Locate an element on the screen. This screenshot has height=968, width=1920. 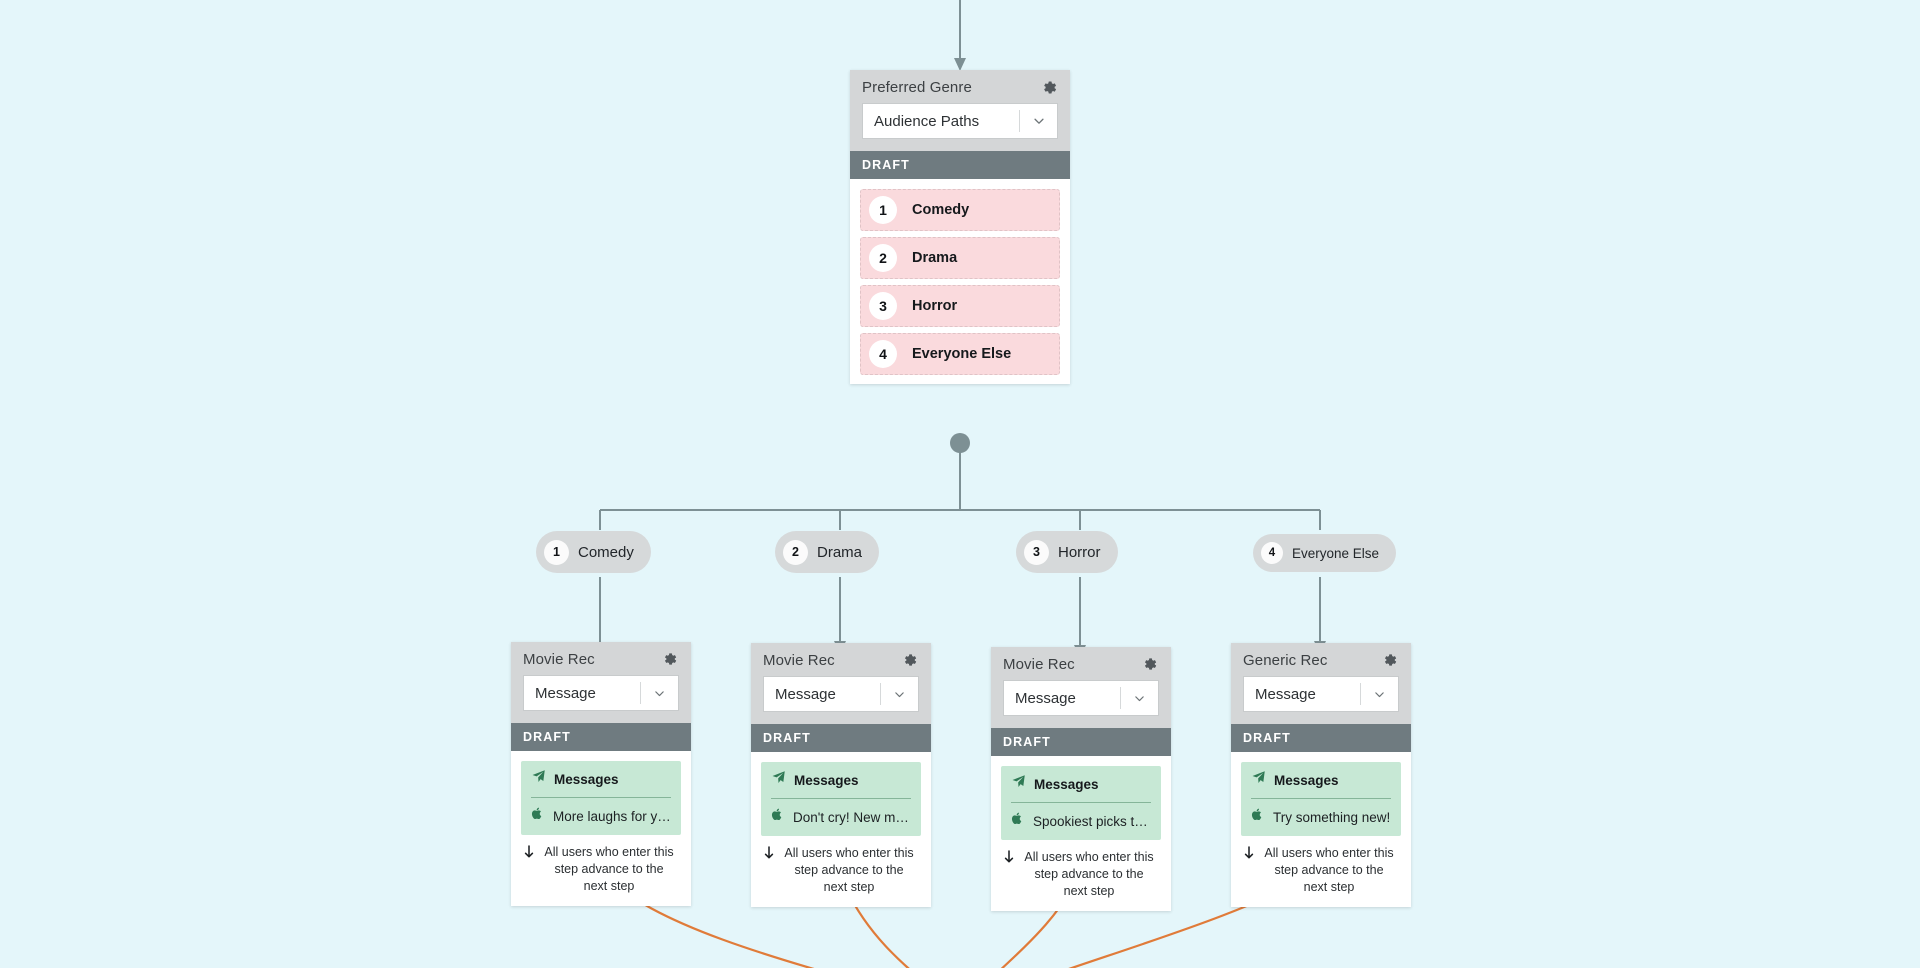
branch-item-everyone-else: 4 Everyone Else is located at coordinates (960, 354).